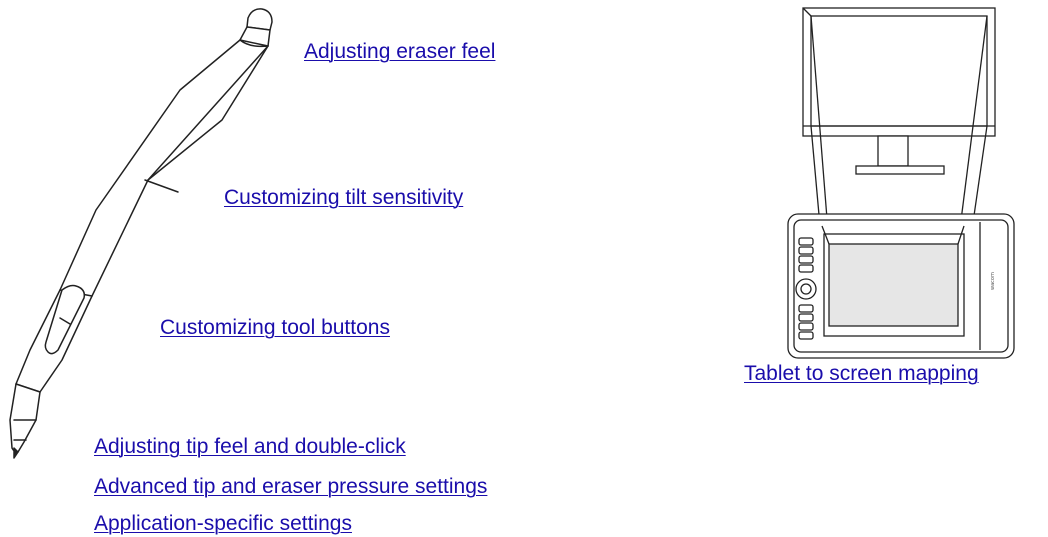  I want to click on link-application-specific-settings: Application-specific settings, so click(223, 524).